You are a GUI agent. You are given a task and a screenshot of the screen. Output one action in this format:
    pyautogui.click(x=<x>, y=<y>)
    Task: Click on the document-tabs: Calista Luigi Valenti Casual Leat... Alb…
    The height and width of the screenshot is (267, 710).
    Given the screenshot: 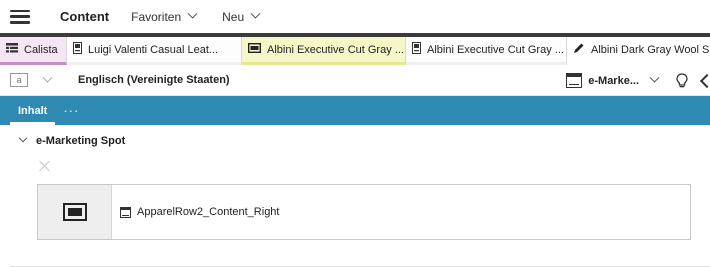 What is the action you would take?
    pyautogui.click(x=355, y=49)
    